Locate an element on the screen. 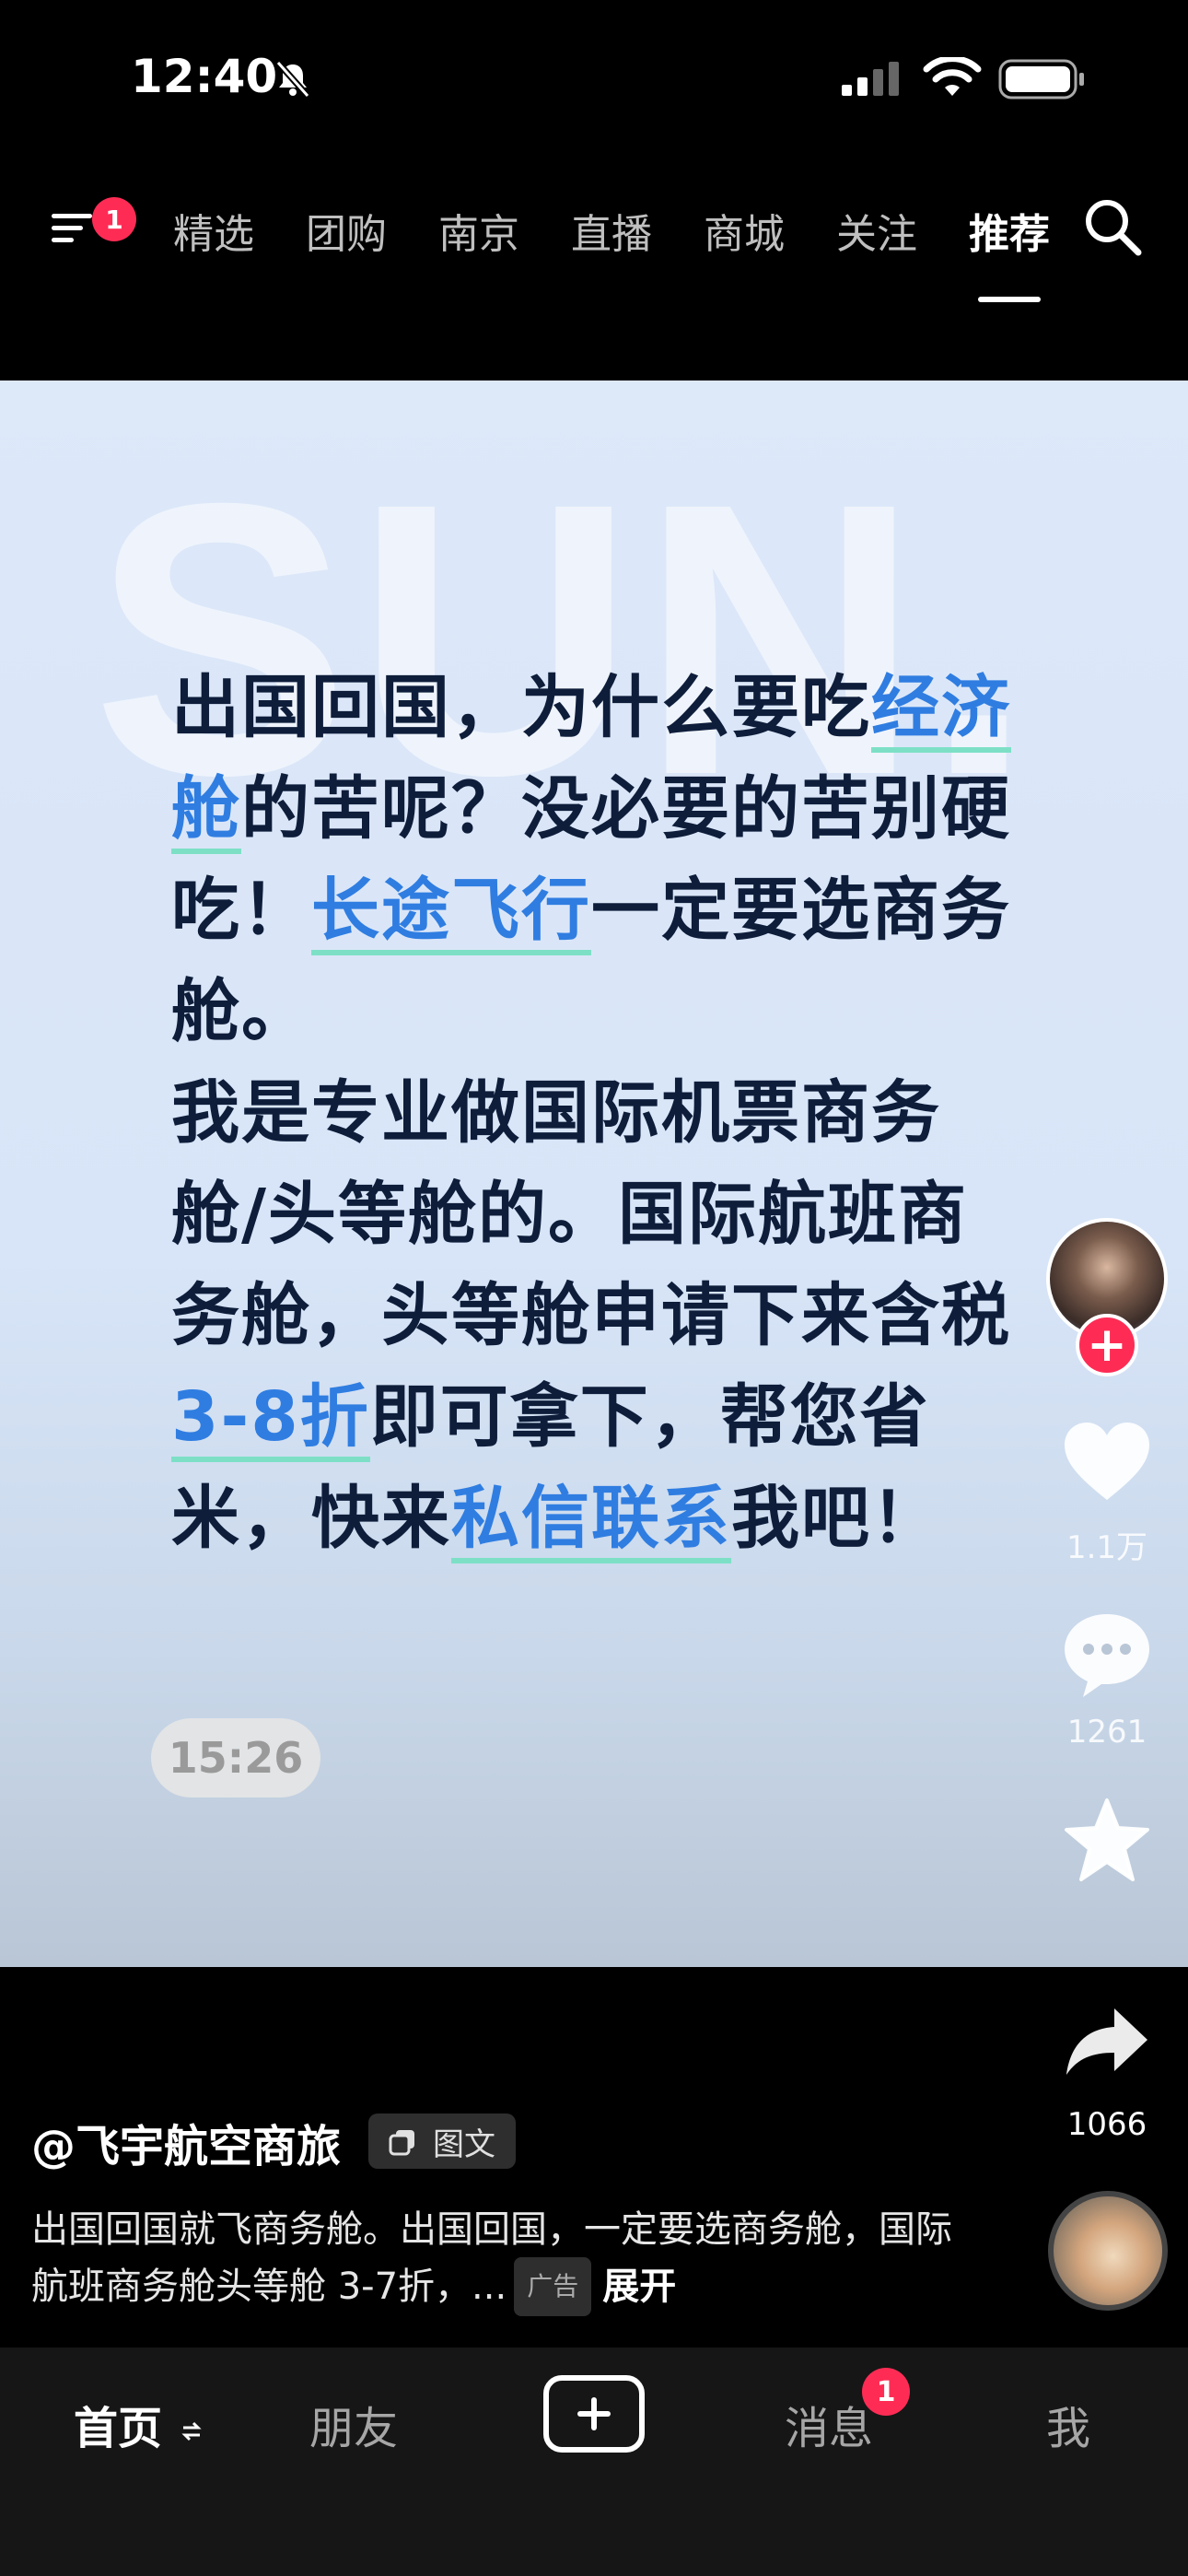  comment-count: 1261 is located at coordinates (1106, 1732).